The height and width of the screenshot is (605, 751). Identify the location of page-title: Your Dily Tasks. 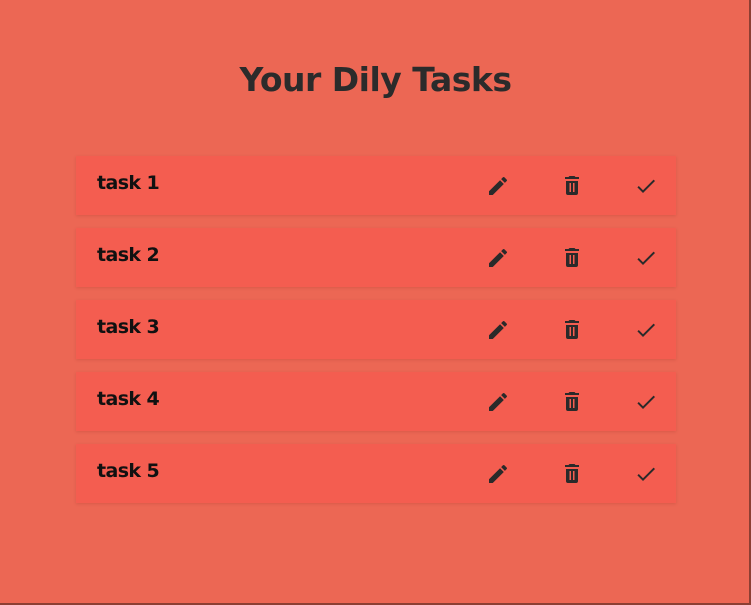
(375, 79).